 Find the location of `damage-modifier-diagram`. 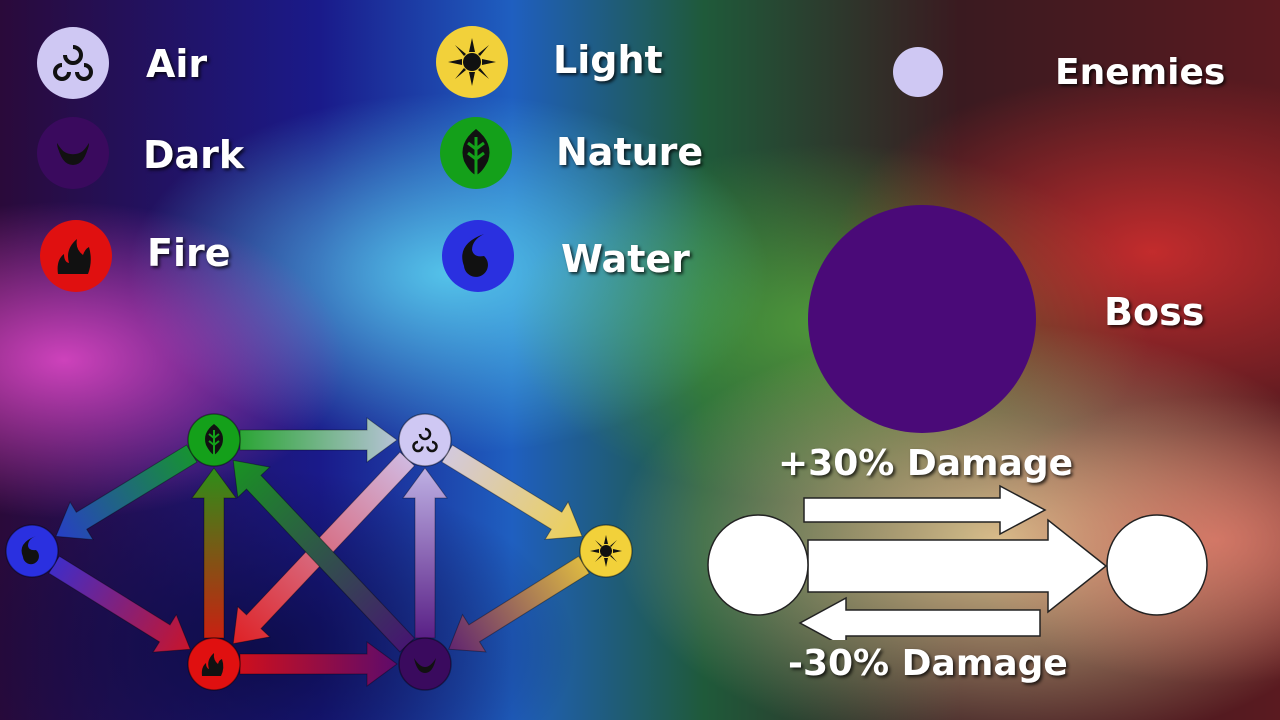

damage-modifier-diagram is located at coordinates (957, 562).